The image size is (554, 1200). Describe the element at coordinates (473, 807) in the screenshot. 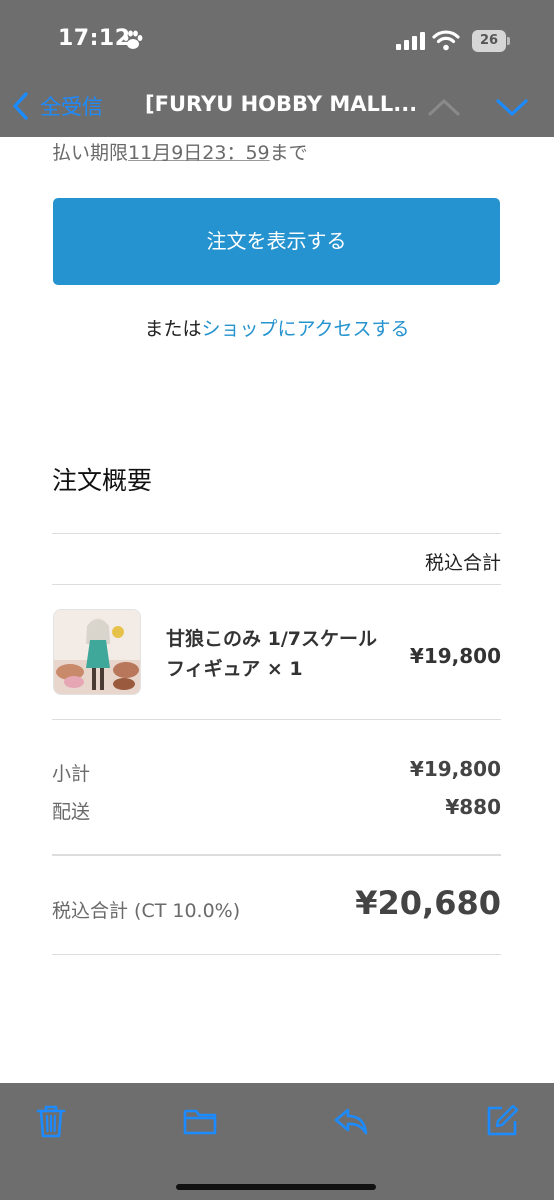

I see `shipping-value: ¥880` at that location.